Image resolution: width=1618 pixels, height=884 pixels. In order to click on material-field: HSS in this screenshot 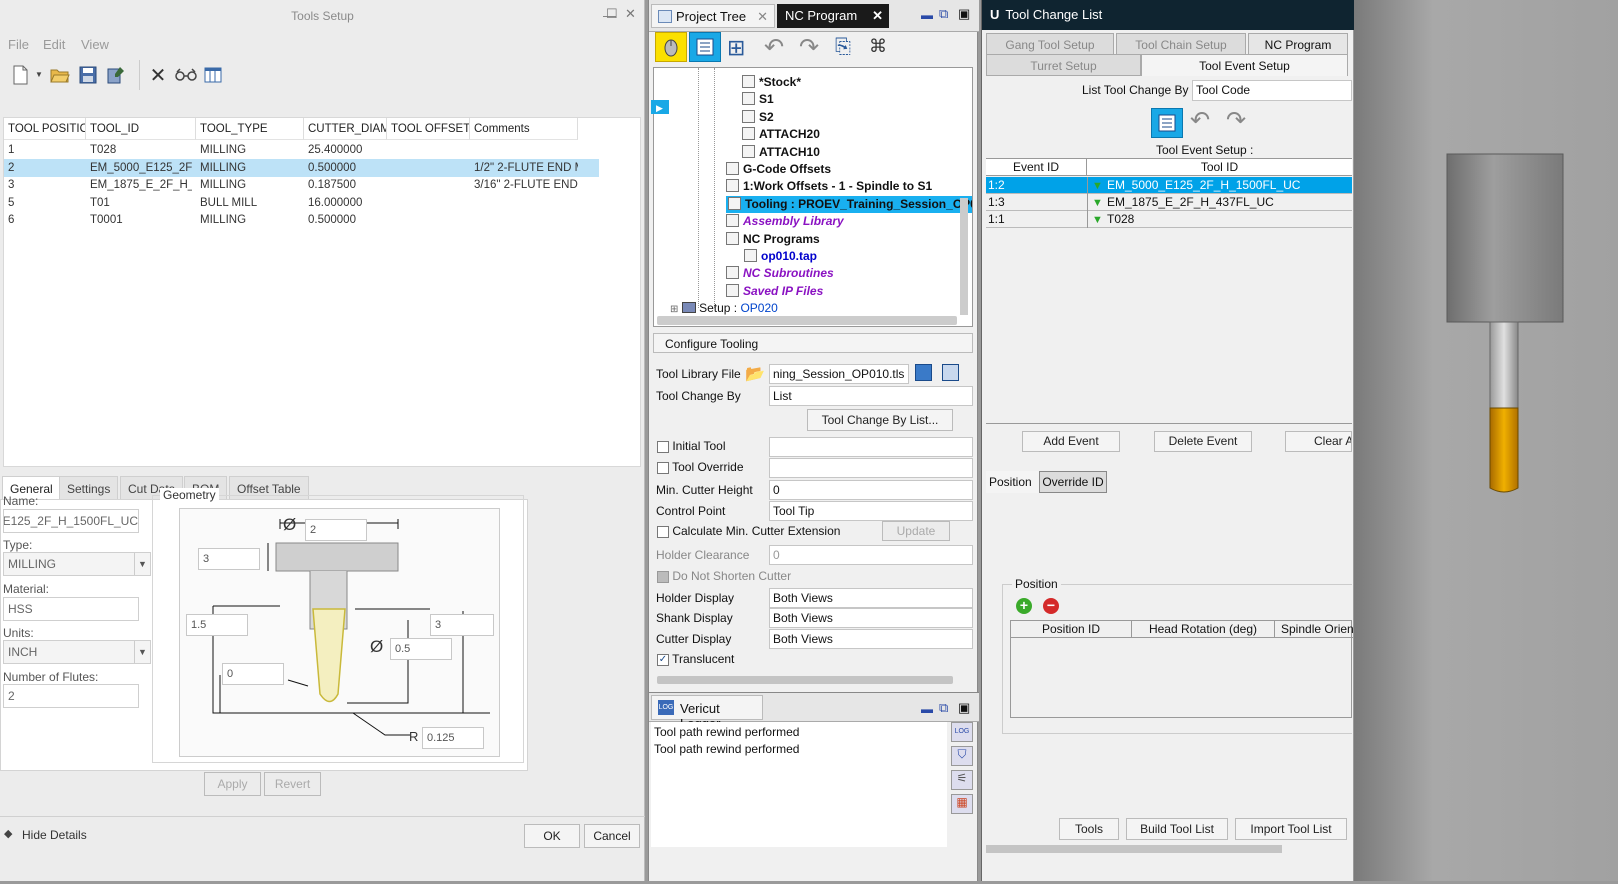, I will do `click(71, 609)`.